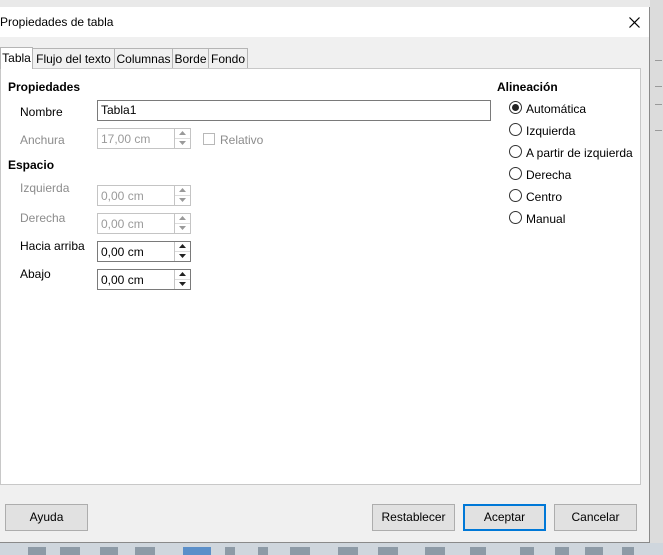 This screenshot has height=555, width=663. Describe the element at coordinates (550, 131) in the screenshot. I see `align-left-label: Izquierda` at that location.